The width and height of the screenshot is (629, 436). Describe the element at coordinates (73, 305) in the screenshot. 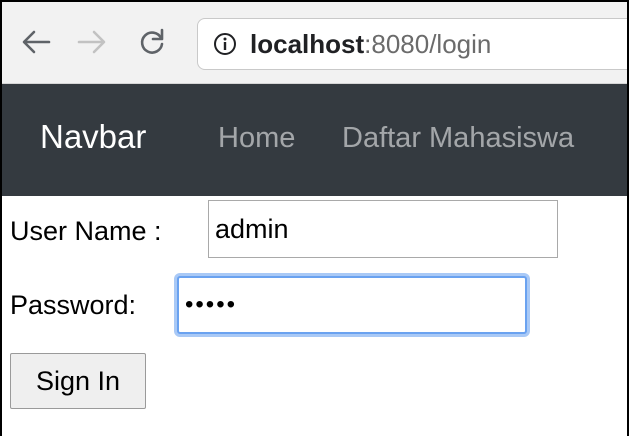

I see `password-label: Password:` at that location.